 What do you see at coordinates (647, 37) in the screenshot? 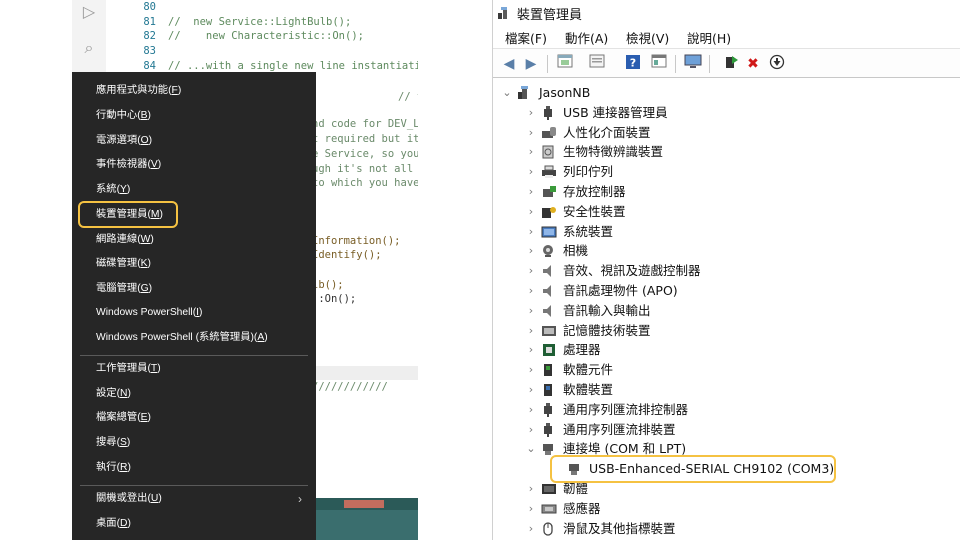
I see `menu-view: 檢視(V)` at bounding box center [647, 37].